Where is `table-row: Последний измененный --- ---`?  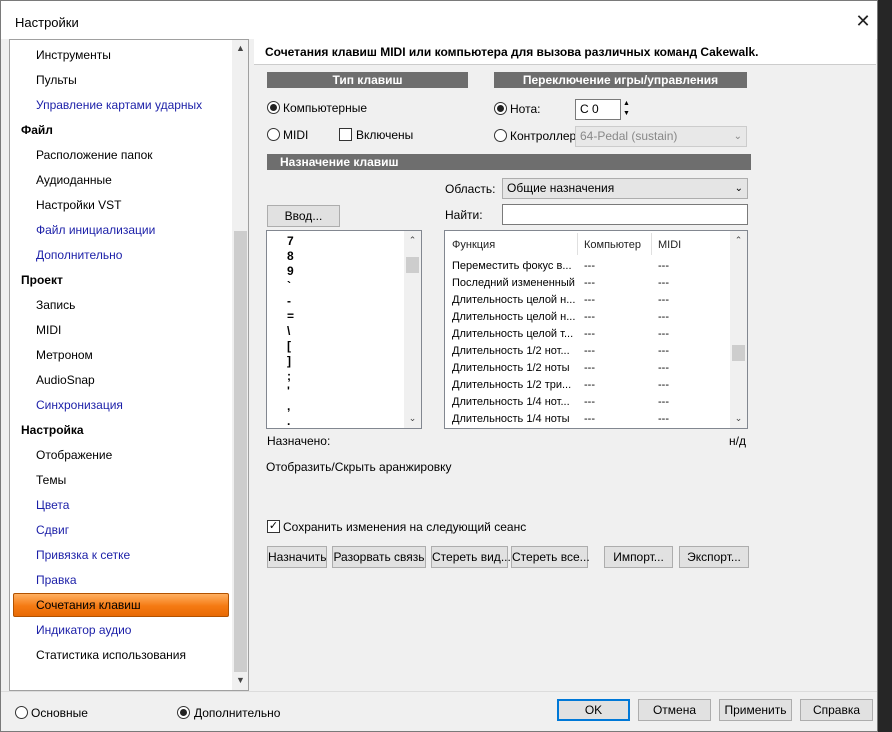 table-row: Последний измененный --- --- is located at coordinates (590, 283).